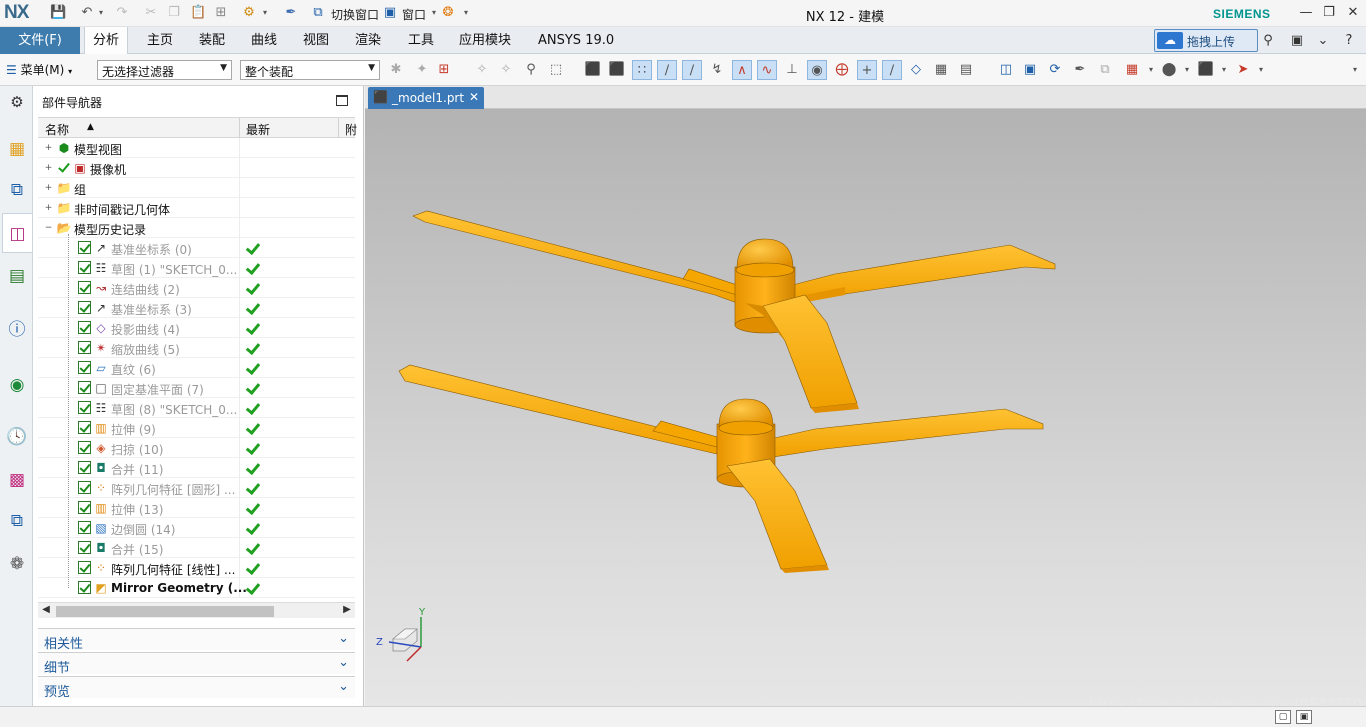 The image size is (1366, 727). I want to click on maximize-icon, so click(342, 100).